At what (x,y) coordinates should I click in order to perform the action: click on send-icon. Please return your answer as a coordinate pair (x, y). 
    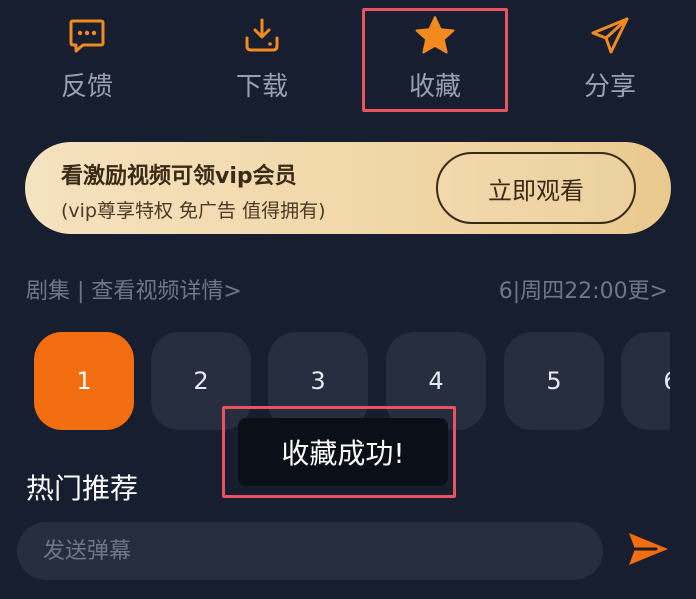
    Looking at the image, I should click on (648, 551).